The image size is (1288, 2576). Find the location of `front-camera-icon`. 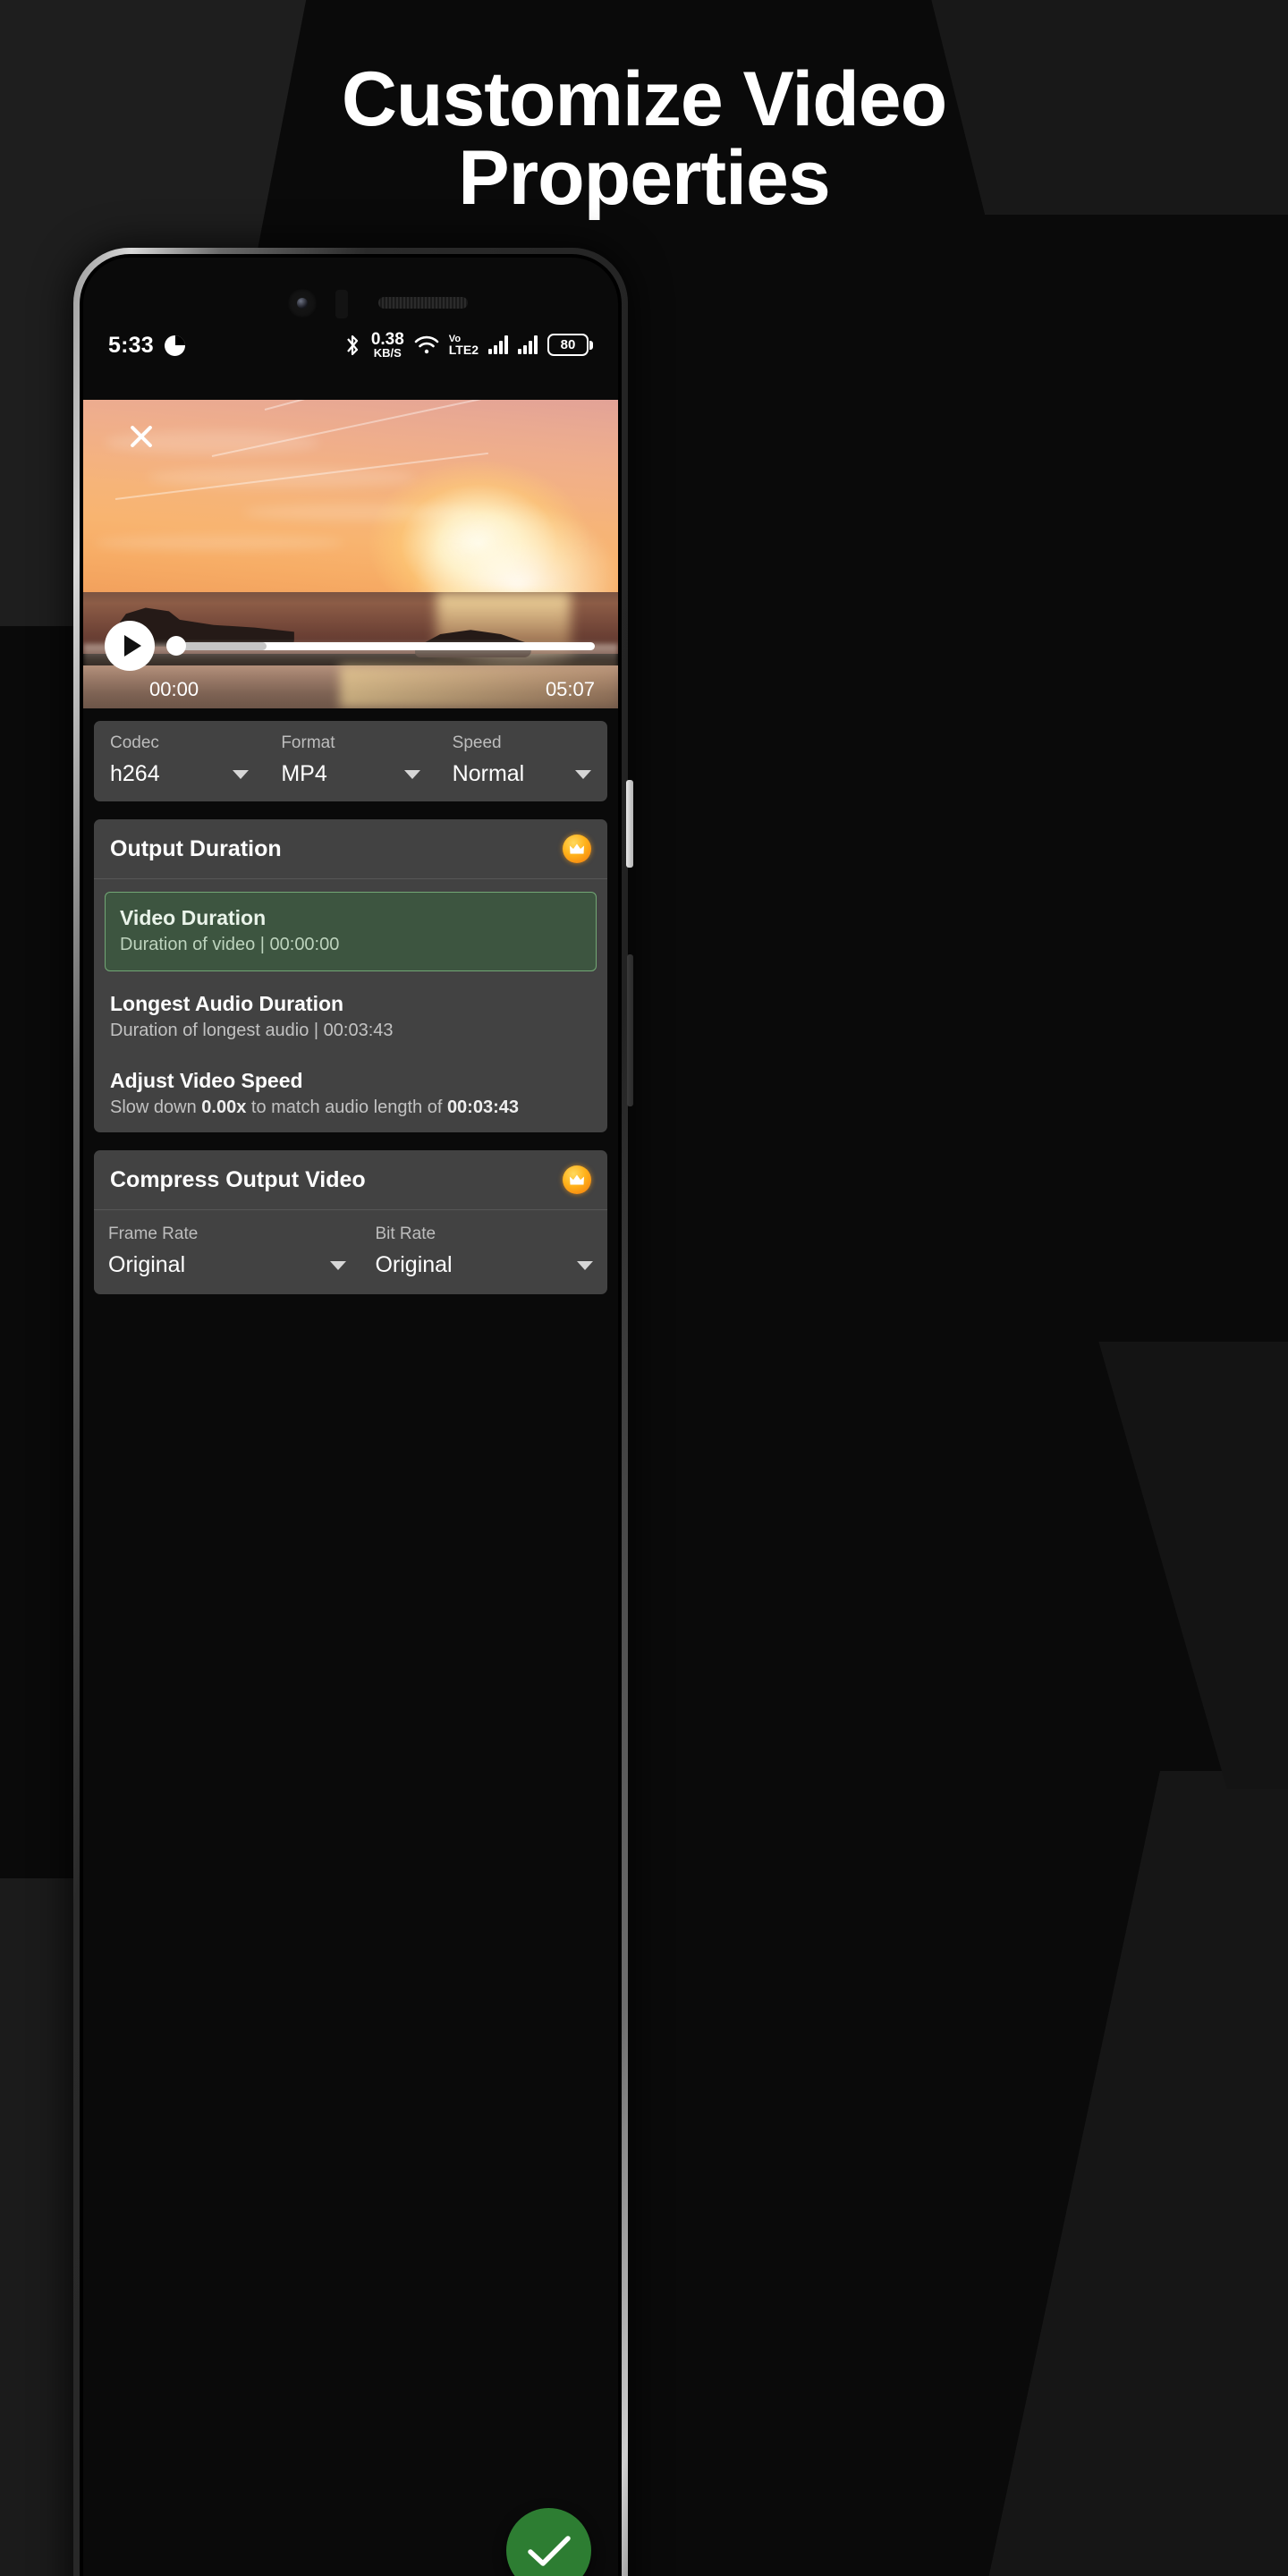

front-camera-icon is located at coordinates (302, 303).